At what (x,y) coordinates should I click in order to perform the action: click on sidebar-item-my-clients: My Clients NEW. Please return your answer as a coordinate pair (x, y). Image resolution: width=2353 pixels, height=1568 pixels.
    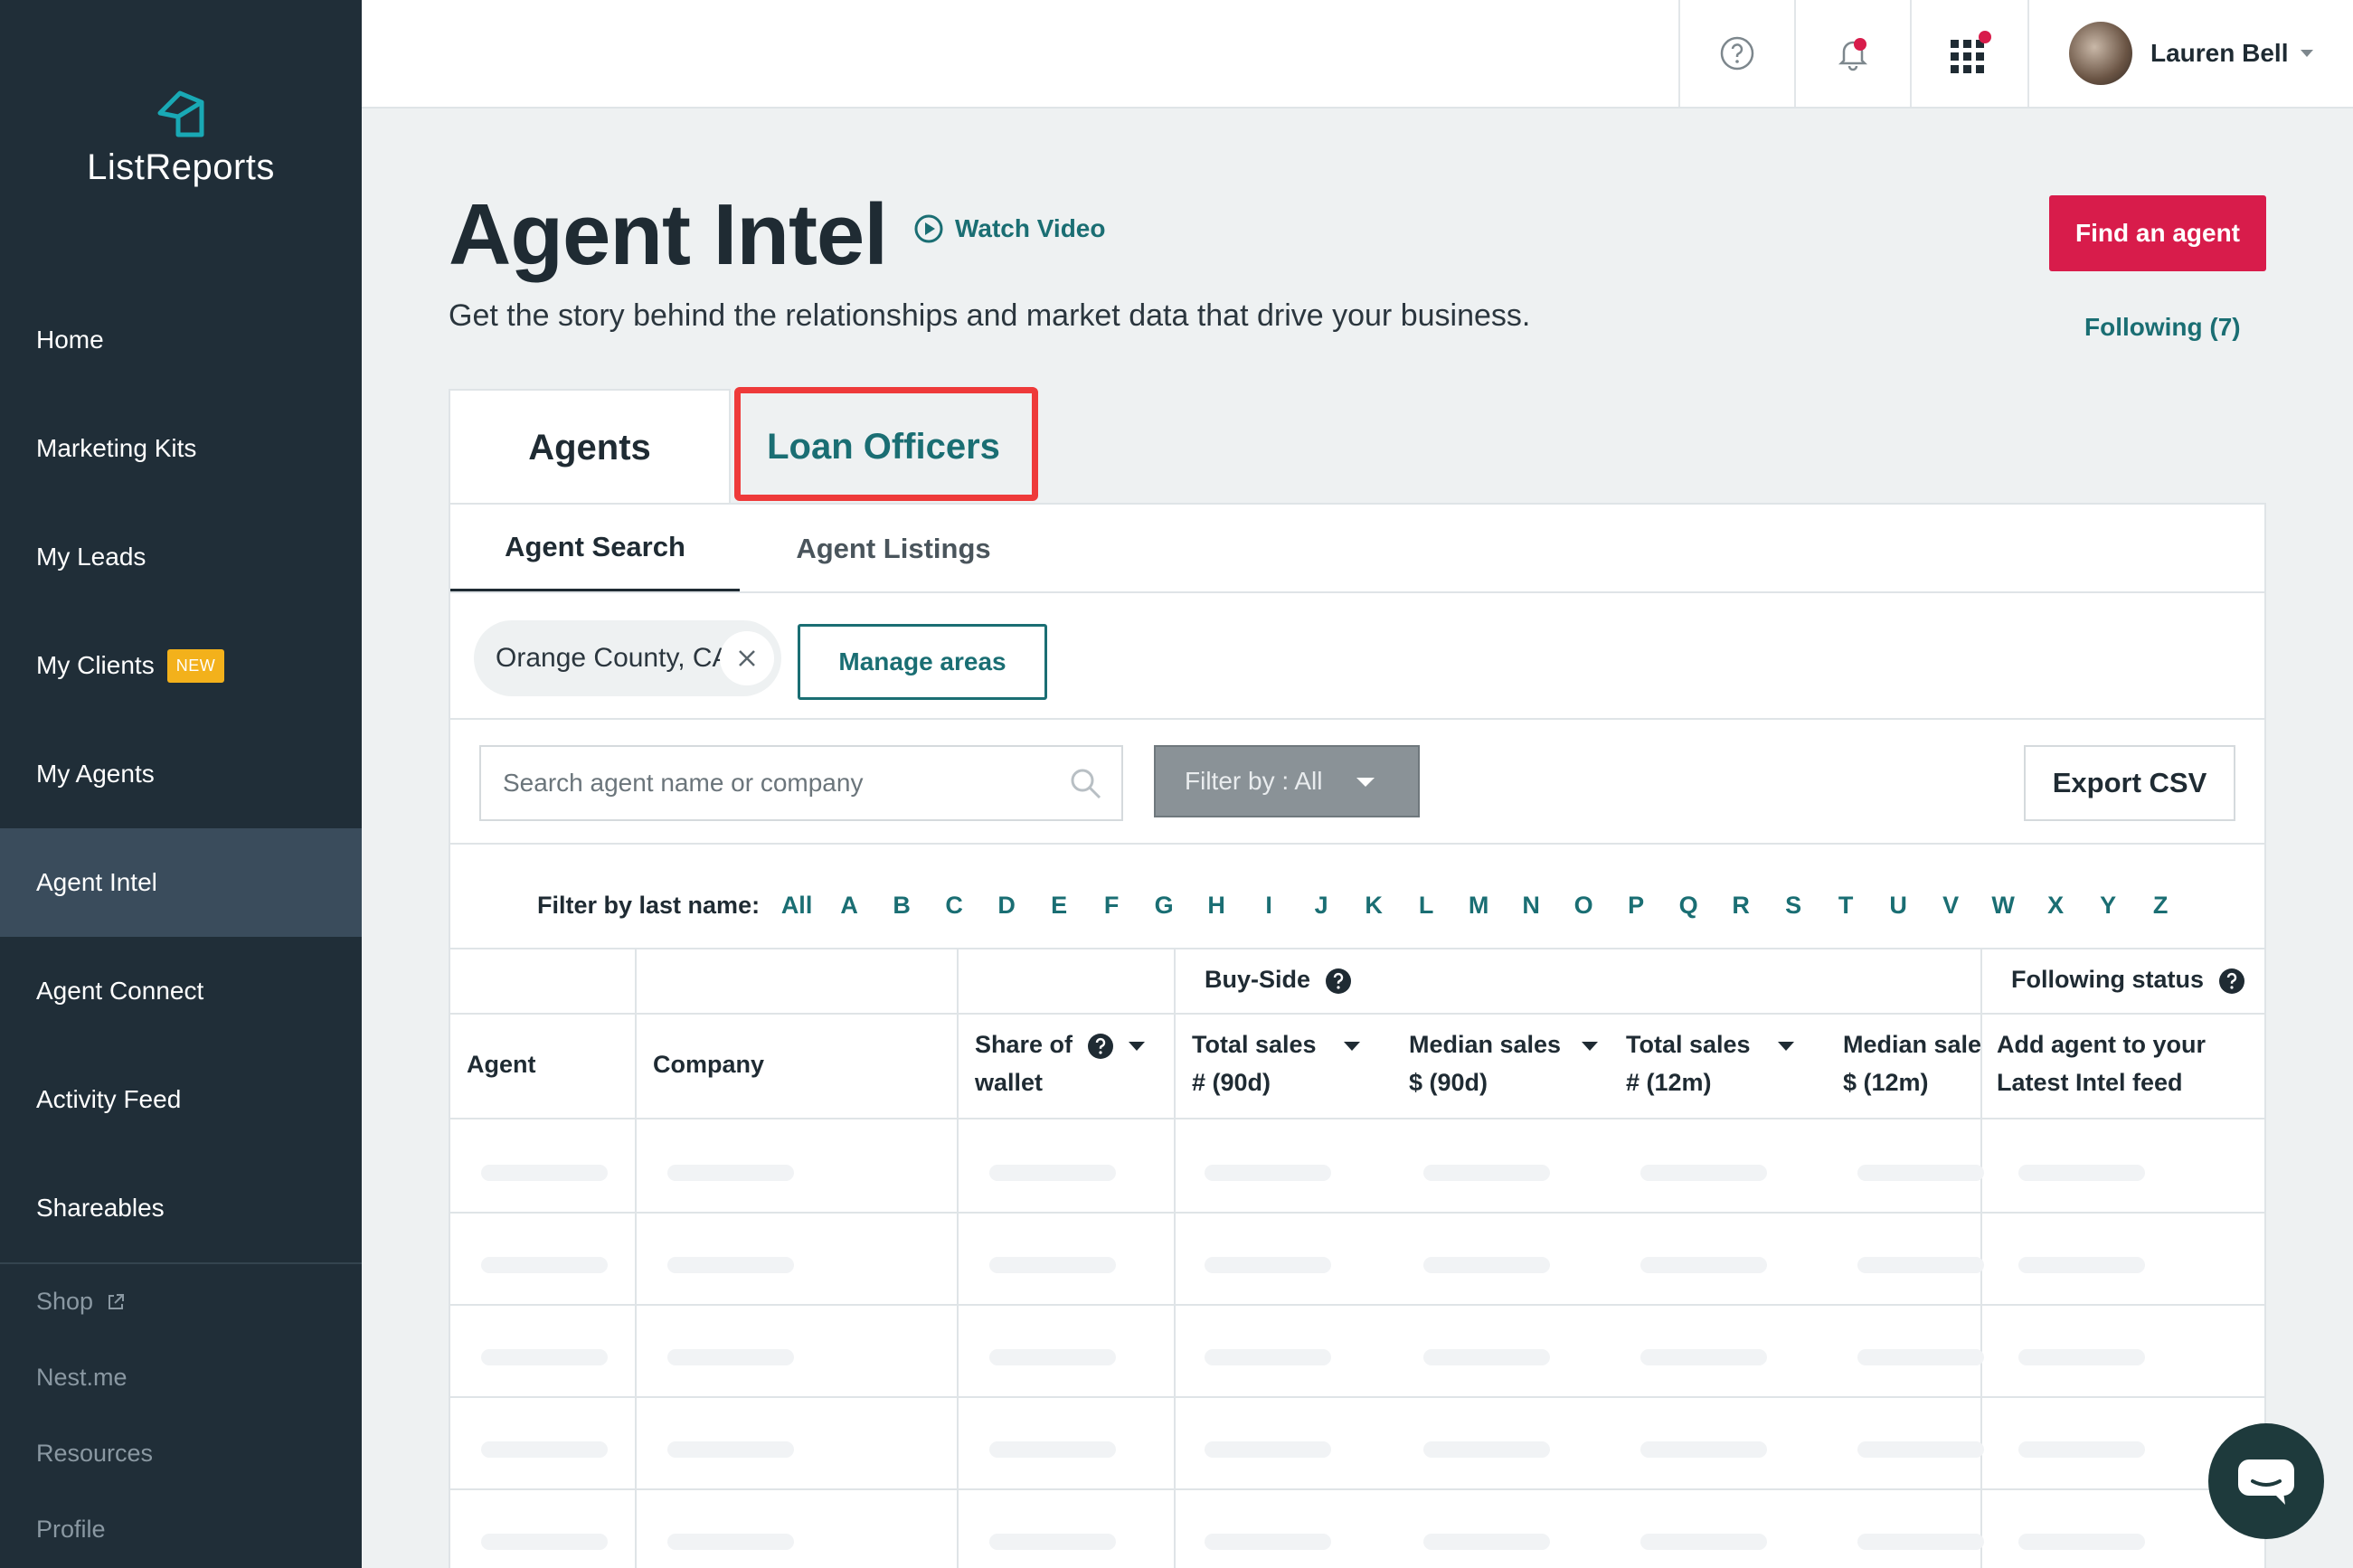
    Looking at the image, I should click on (181, 665).